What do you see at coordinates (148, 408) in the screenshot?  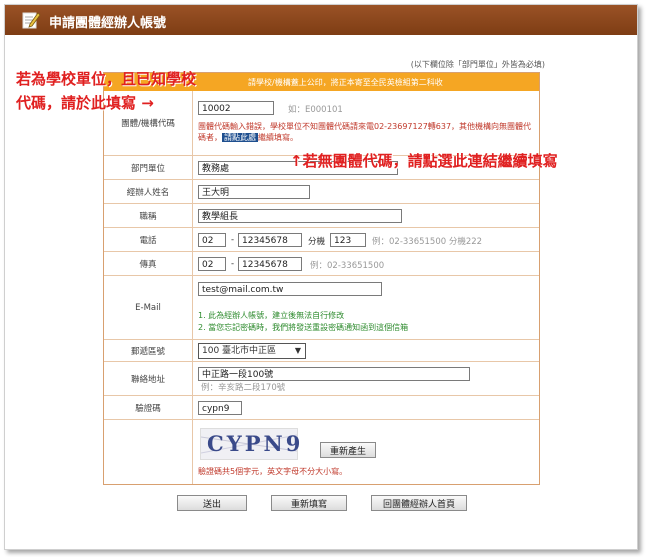 I see `captcha-label: 驗證碼` at bounding box center [148, 408].